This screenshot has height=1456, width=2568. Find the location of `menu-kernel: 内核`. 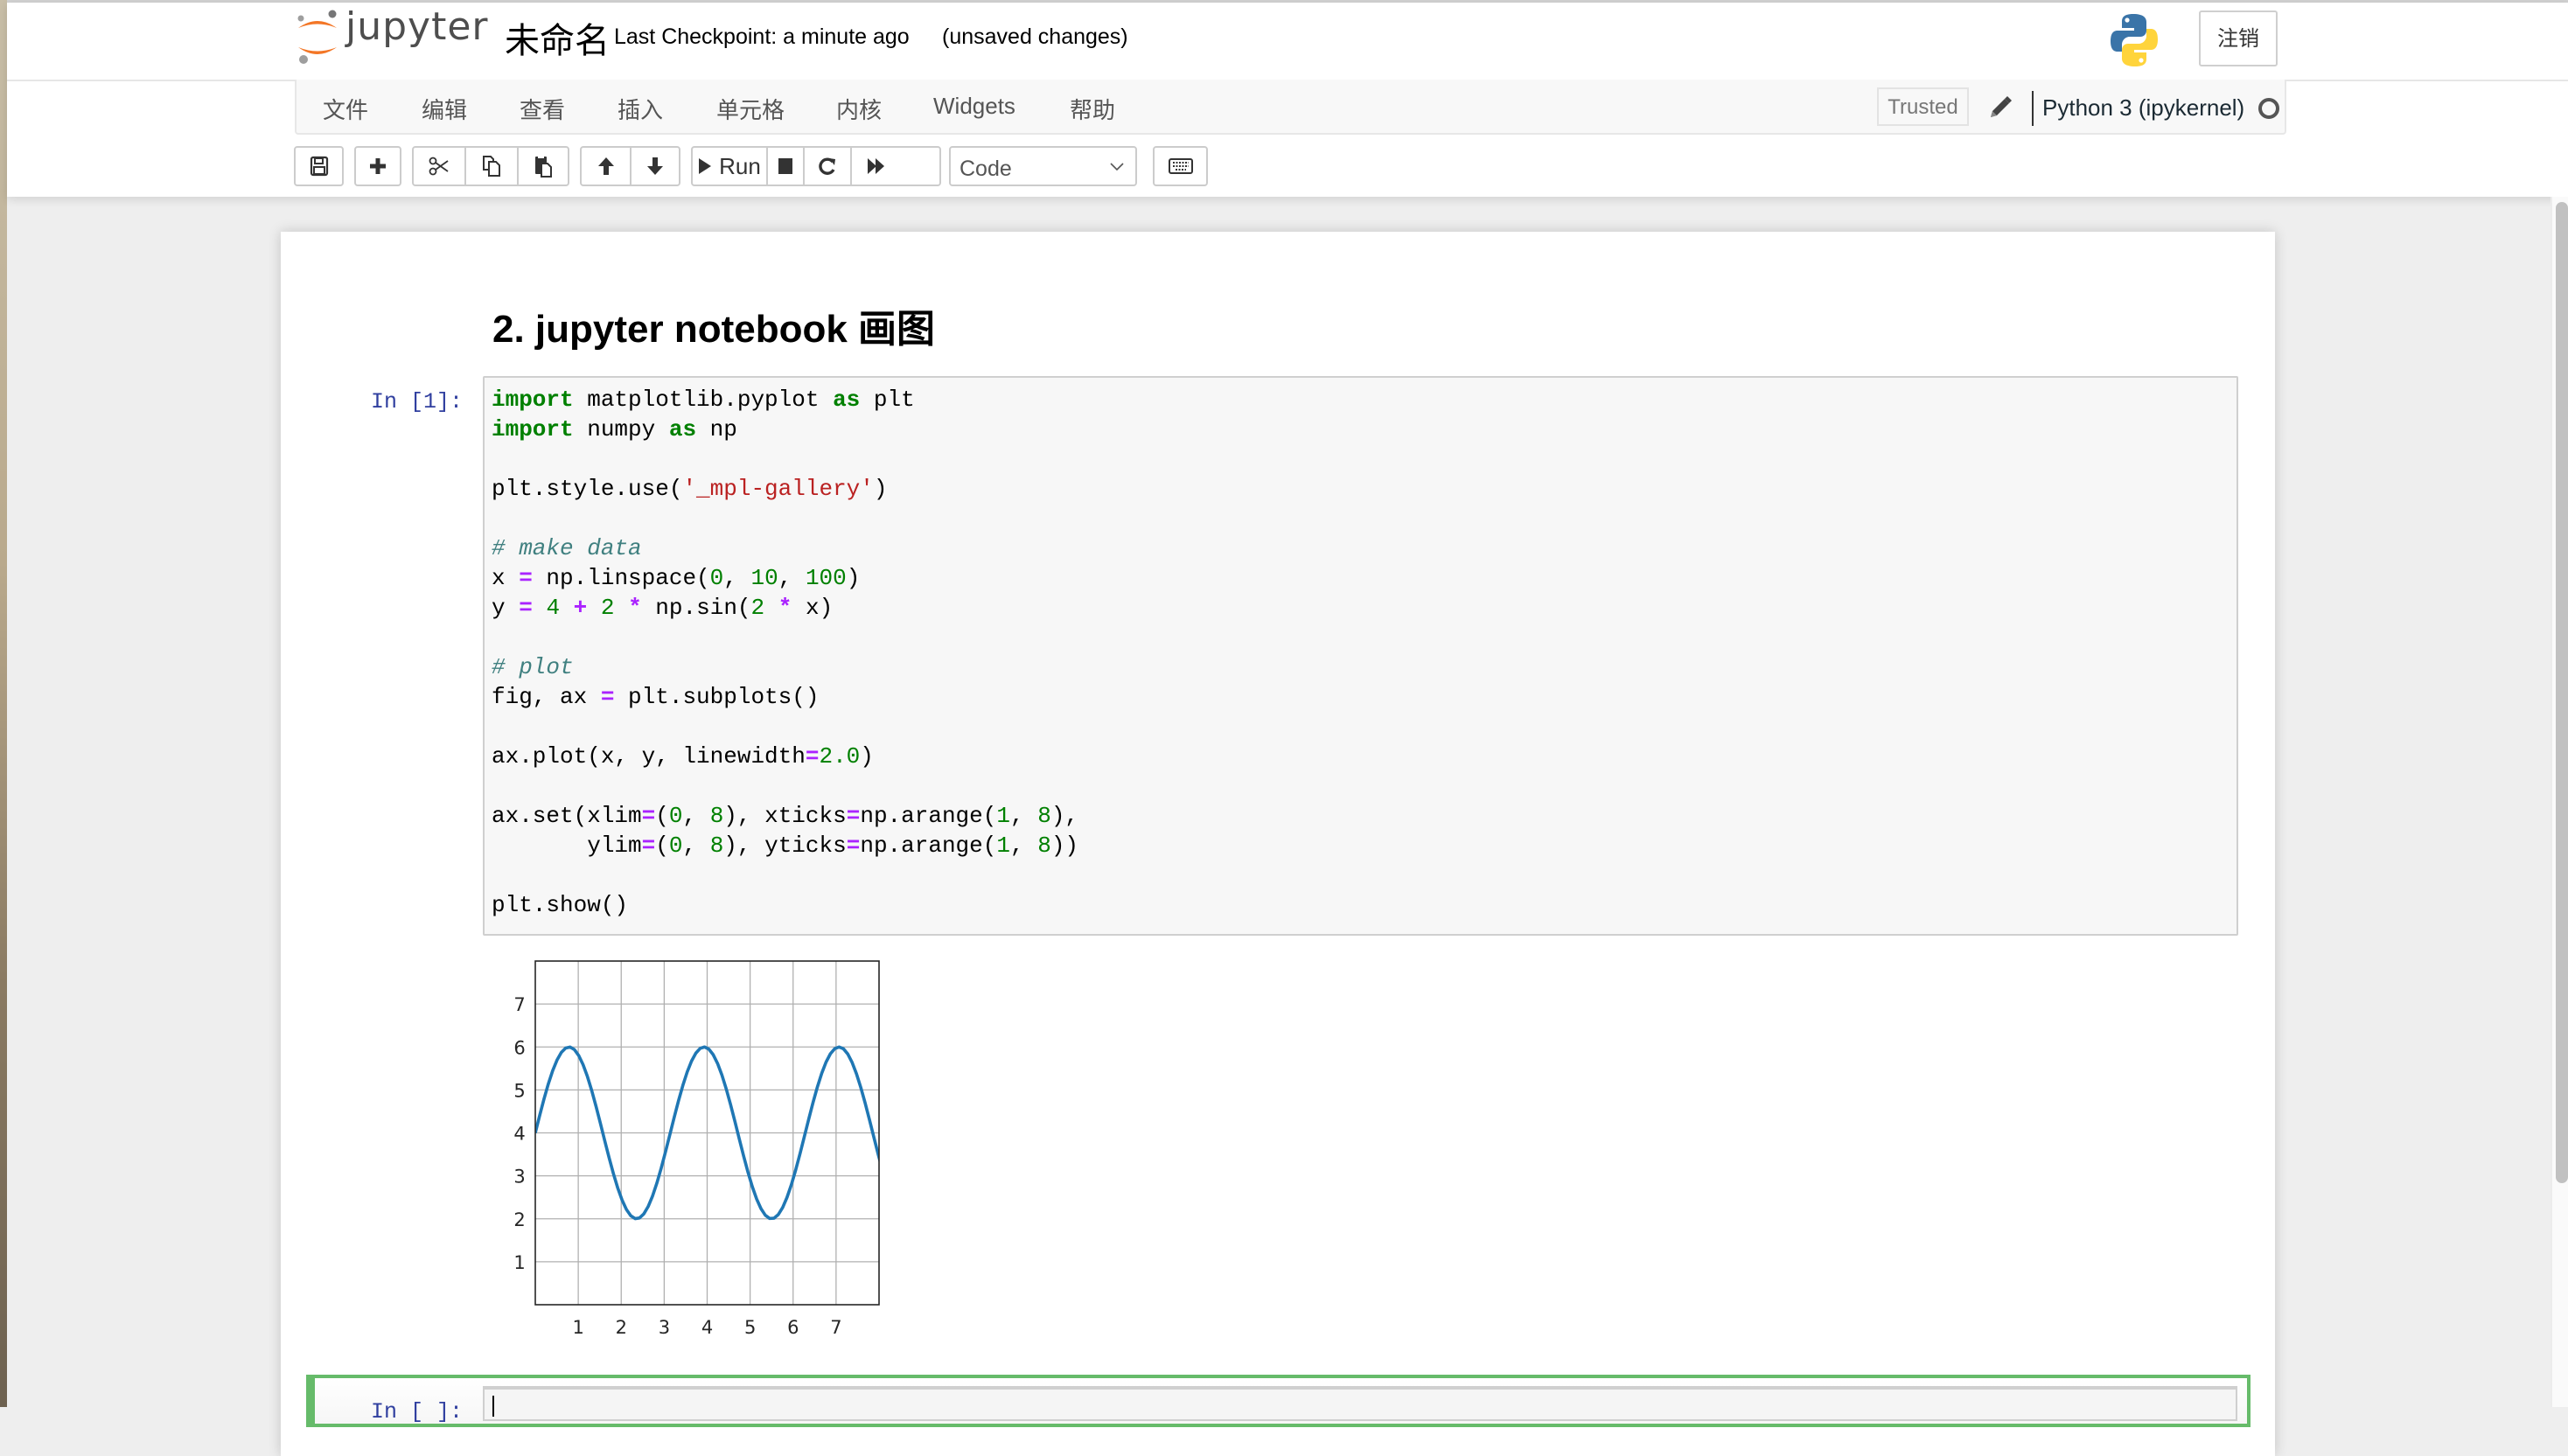

menu-kernel: 内核 is located at coordinates (859, 109).